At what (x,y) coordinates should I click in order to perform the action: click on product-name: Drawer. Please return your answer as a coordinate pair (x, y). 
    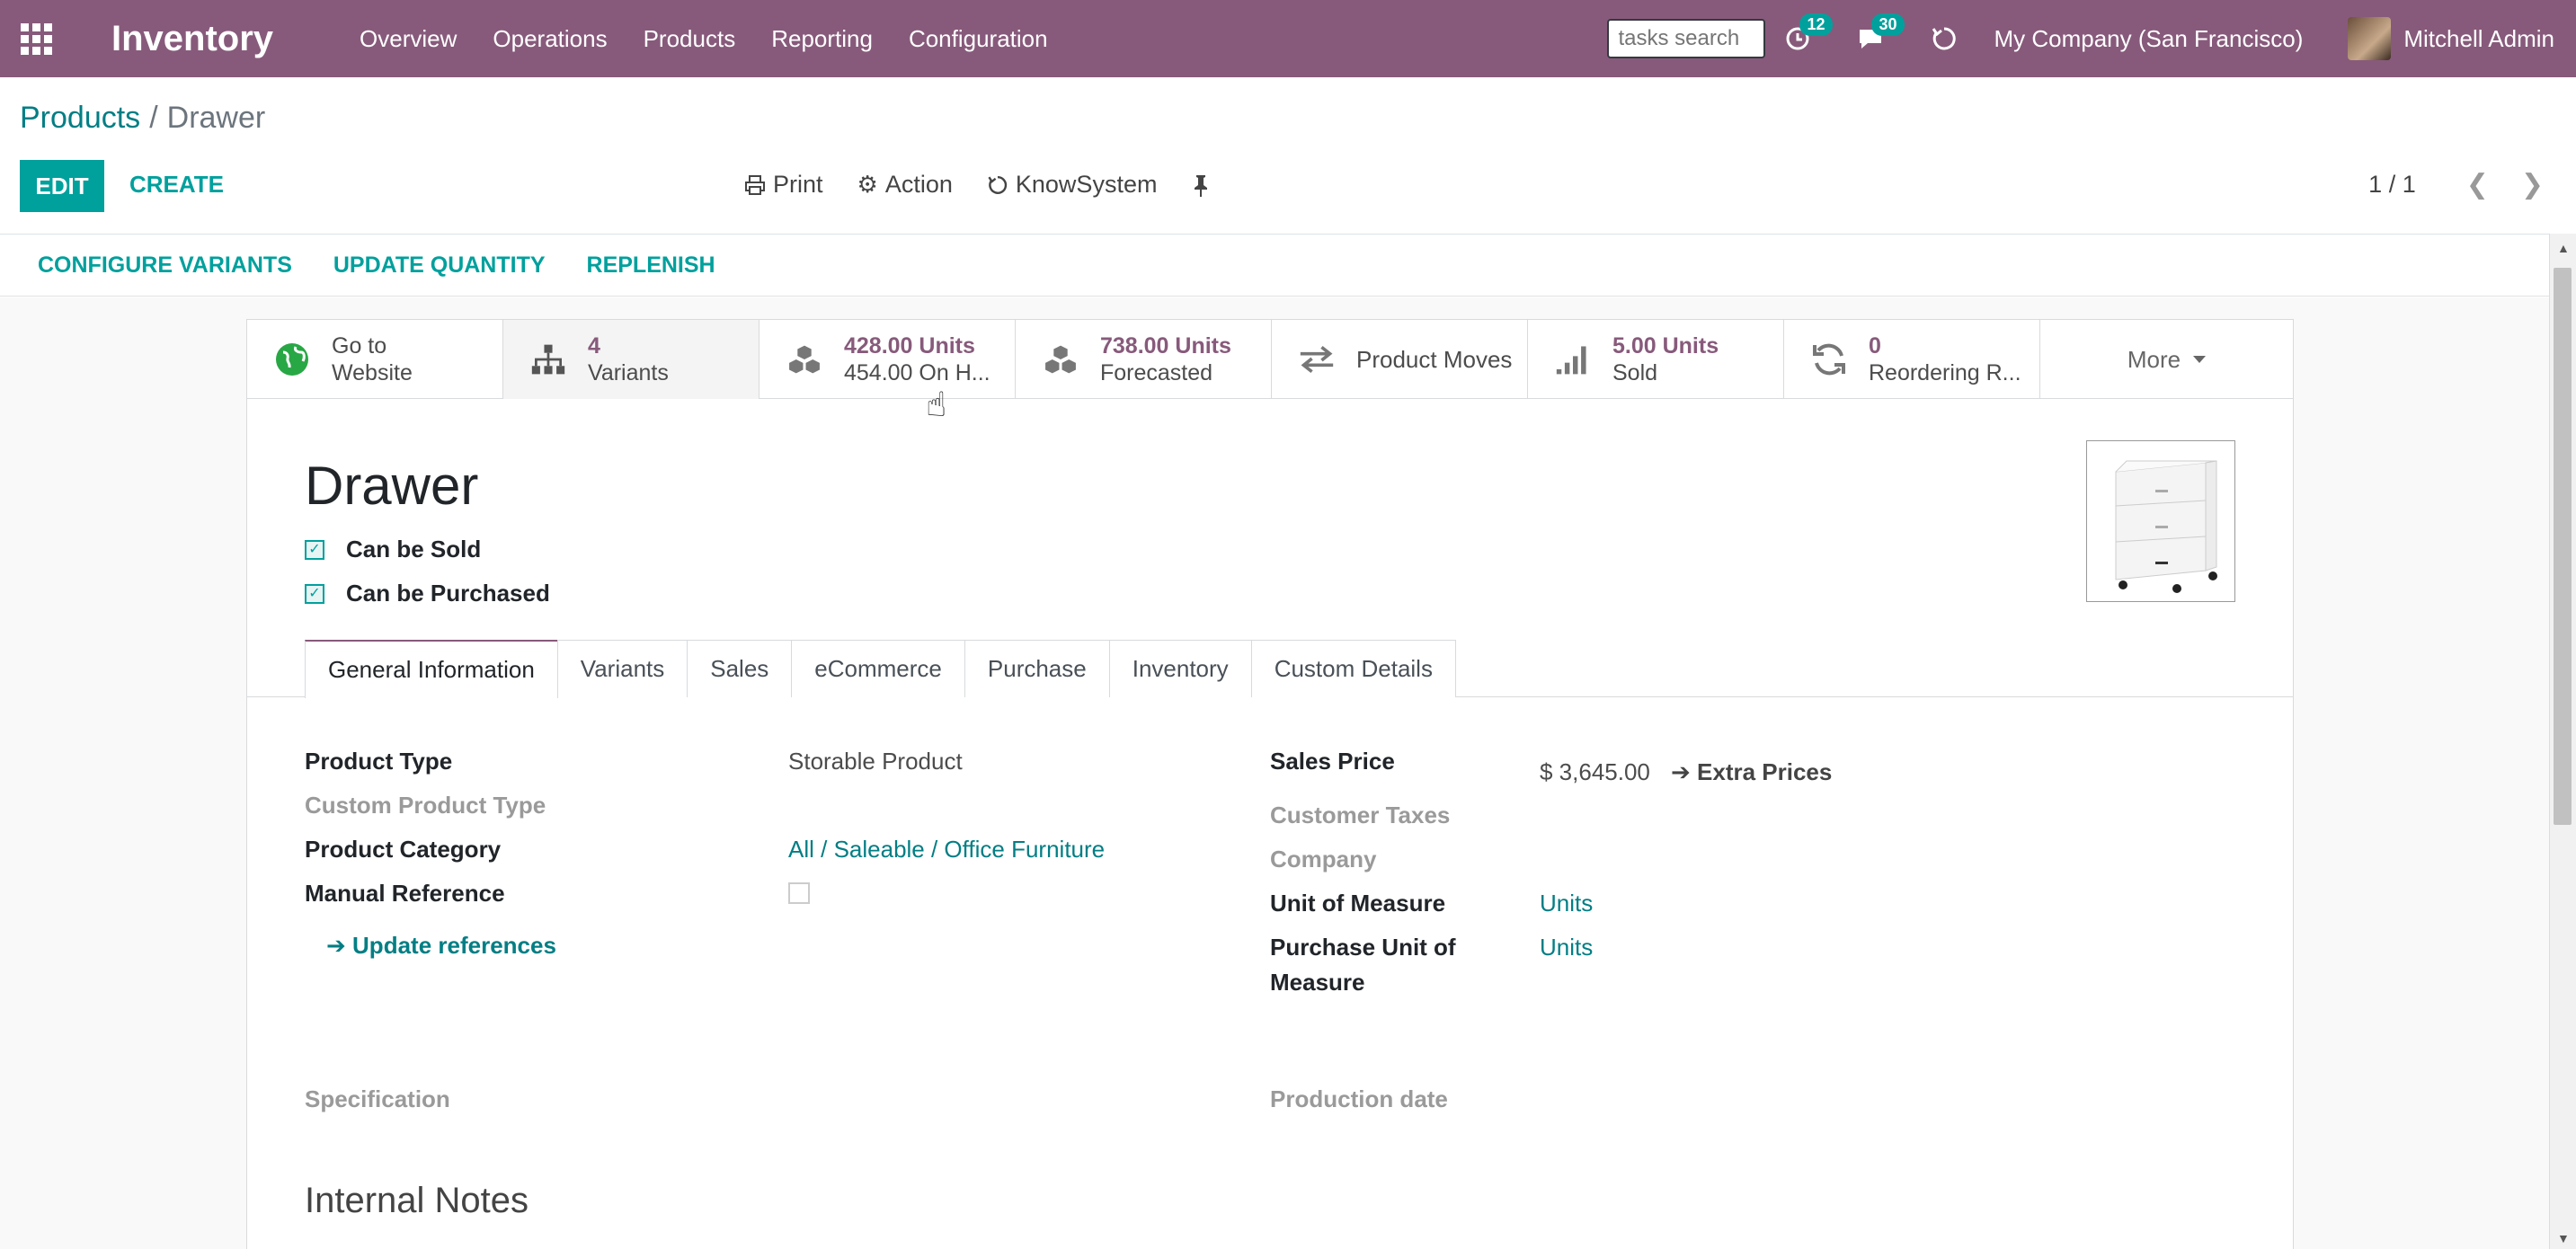
    Looking at the image, I should click on (391, 486).